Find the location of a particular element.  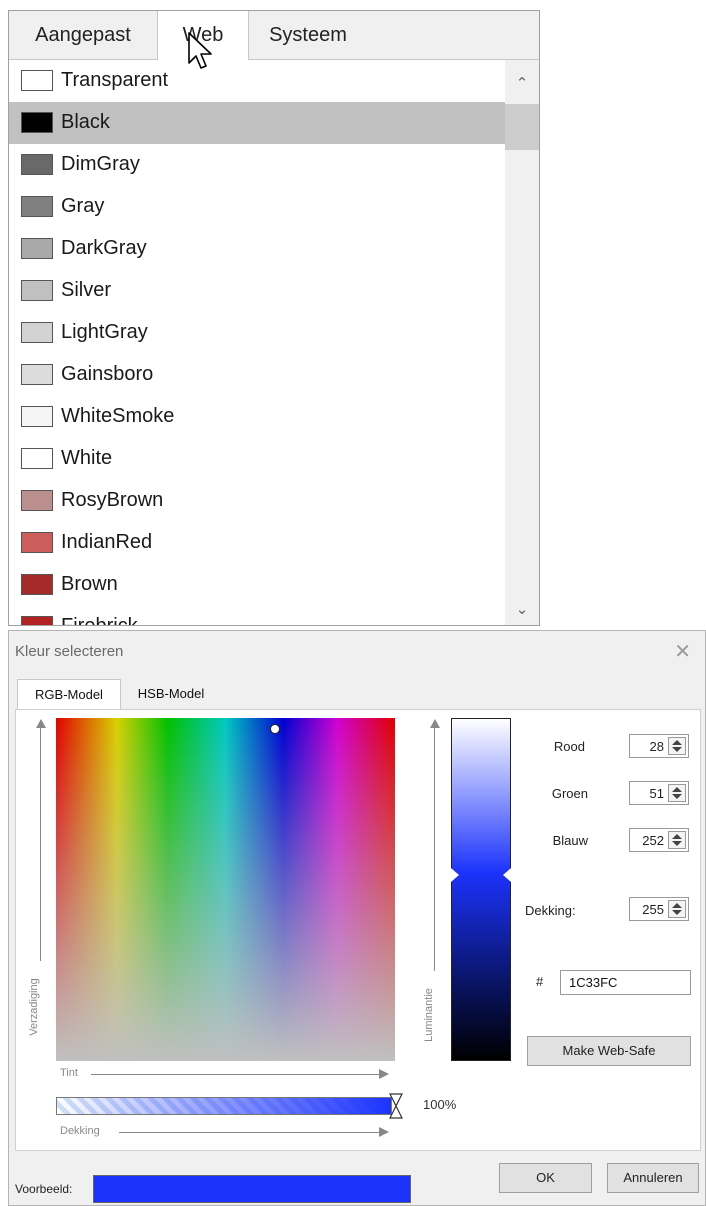

scroll-up-icon: ⌃ is located at coordinates (522, 83).